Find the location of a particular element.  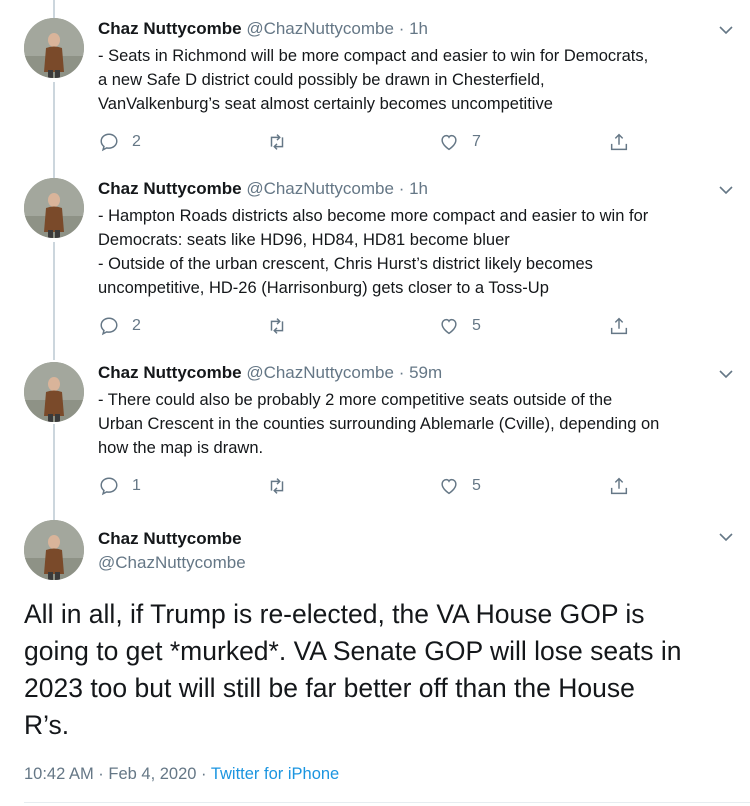

tweet-text-line: how the map is drawn. is located at coordinates (181, 448).